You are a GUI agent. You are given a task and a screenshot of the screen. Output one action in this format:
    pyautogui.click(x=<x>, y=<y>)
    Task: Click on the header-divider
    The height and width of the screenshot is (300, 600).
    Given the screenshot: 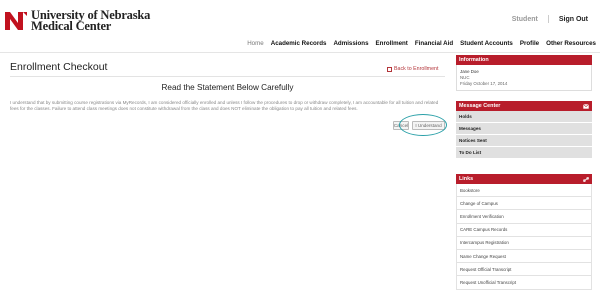 What is the action you would take?
    pyautogui.click(x=300, y=52)
    